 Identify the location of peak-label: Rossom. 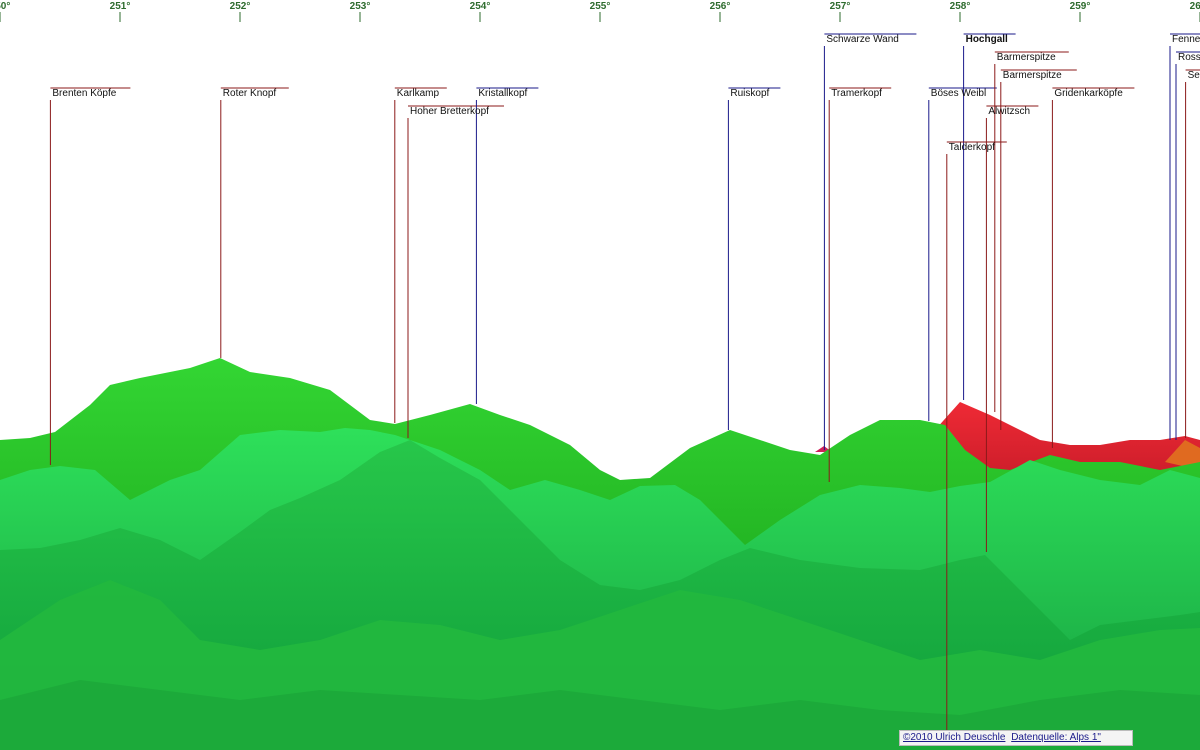
(1188, 58).